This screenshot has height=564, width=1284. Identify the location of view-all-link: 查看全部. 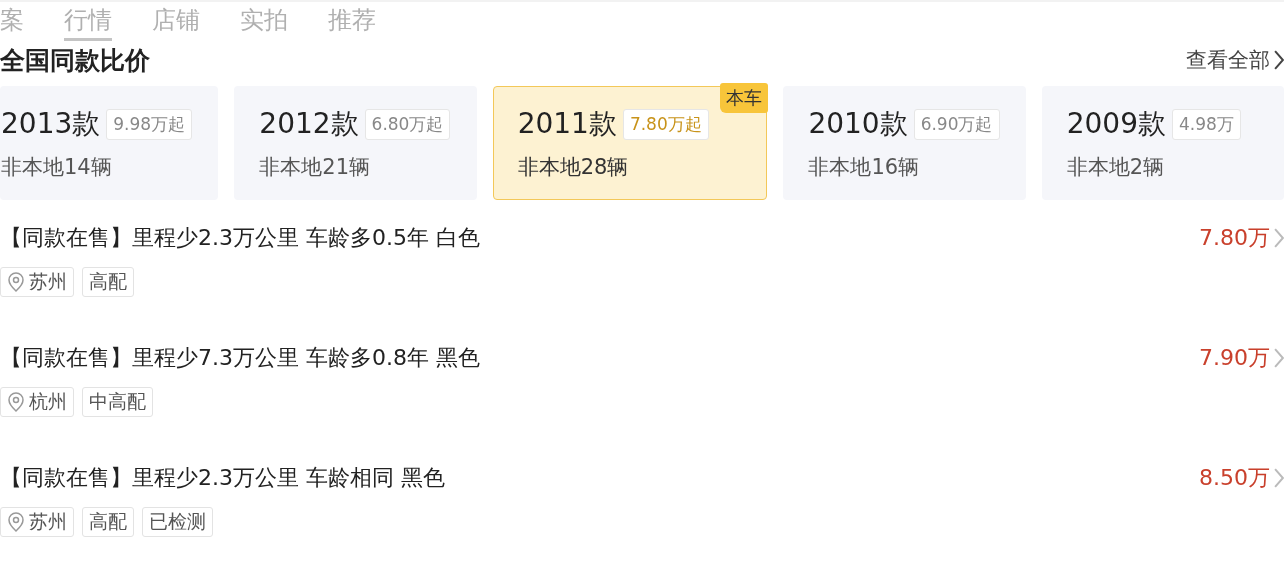
(1235, 60).